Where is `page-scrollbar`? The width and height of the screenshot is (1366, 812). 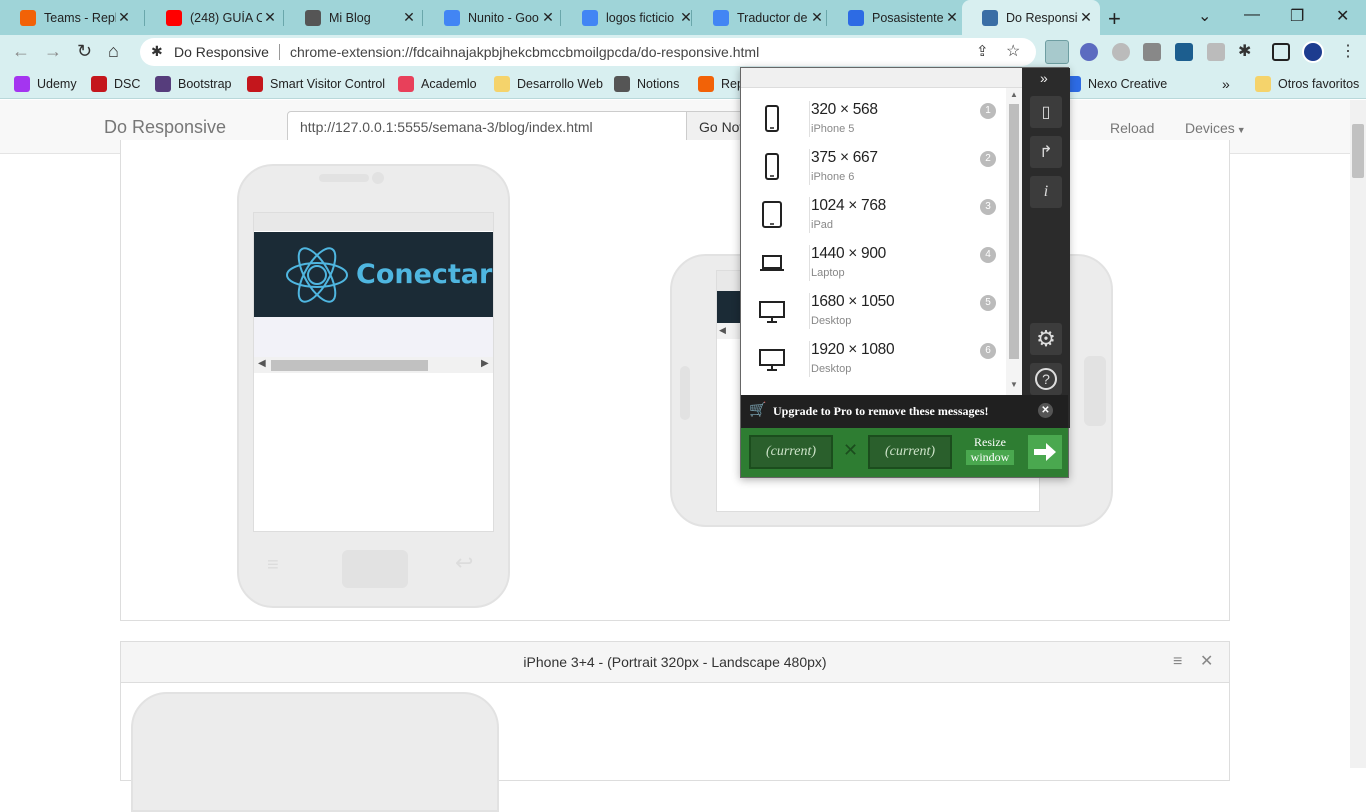 page-scrollbar is located at coordinates (1358, 434).